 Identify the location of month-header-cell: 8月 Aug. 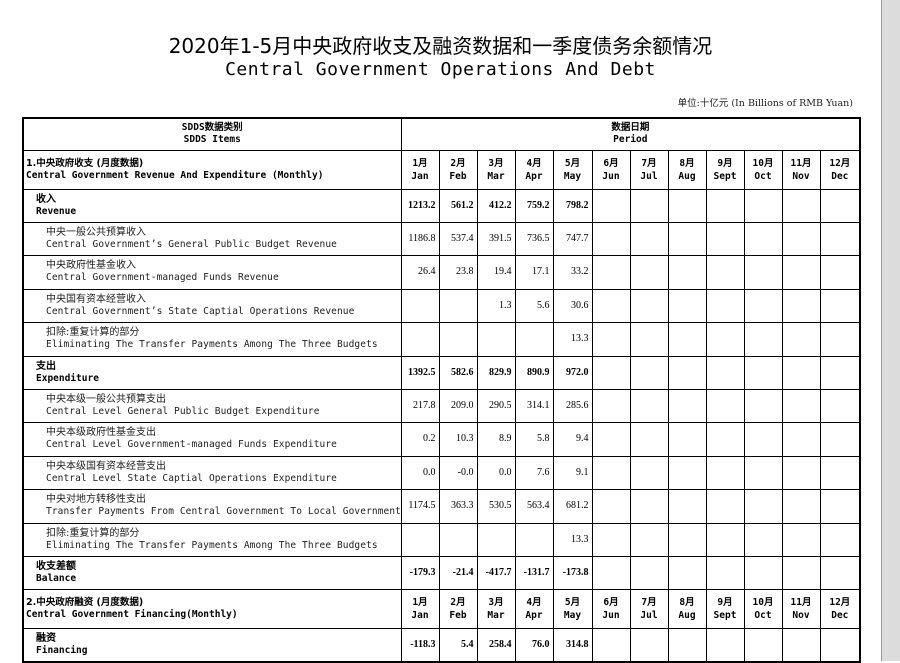
(687, 609).